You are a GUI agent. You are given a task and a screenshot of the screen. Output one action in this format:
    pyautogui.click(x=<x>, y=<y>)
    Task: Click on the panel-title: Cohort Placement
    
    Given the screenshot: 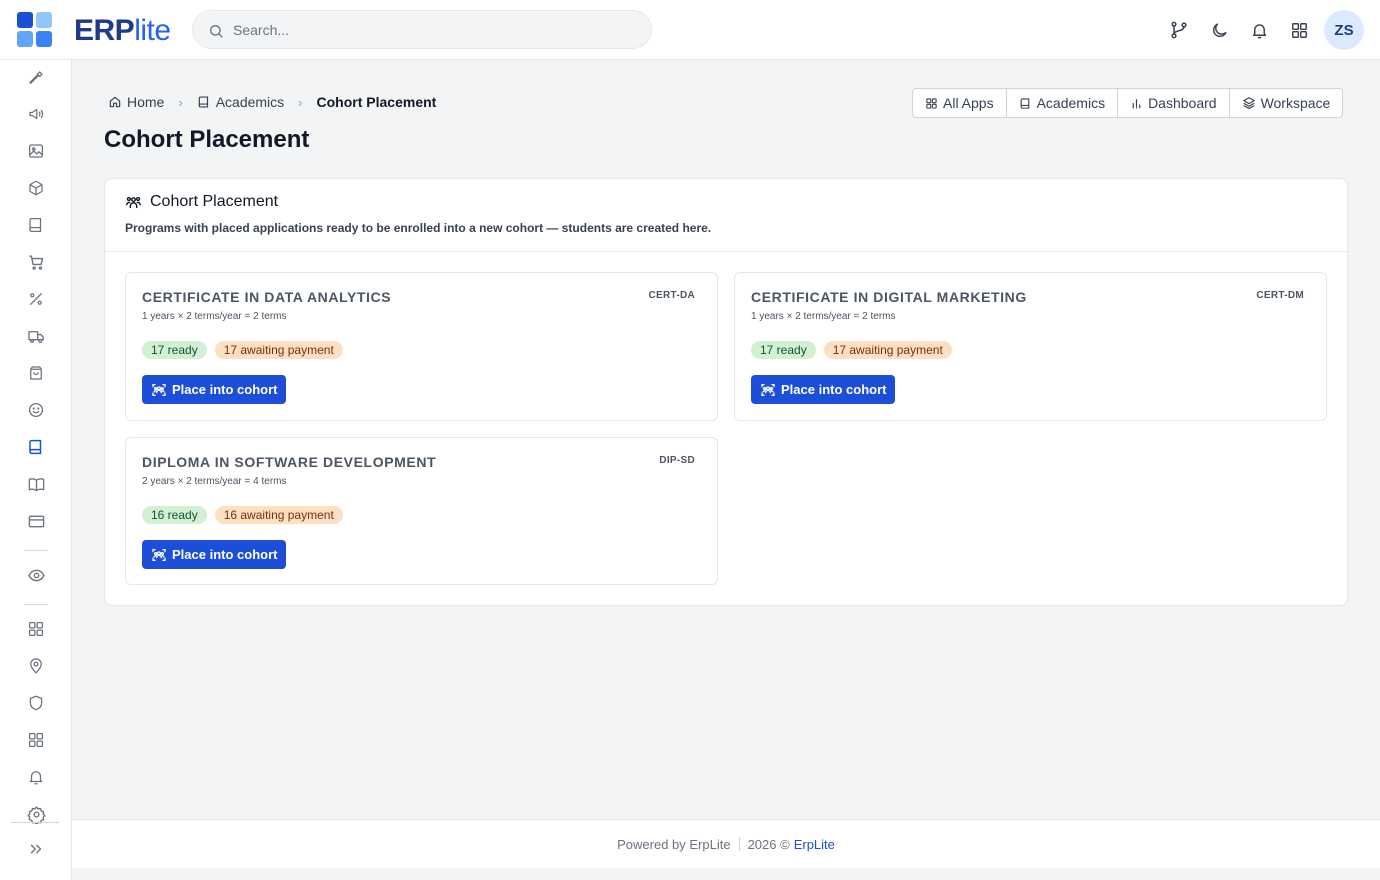 What is the action you would take?
    pyautogui.click(x=201, y=202)
    